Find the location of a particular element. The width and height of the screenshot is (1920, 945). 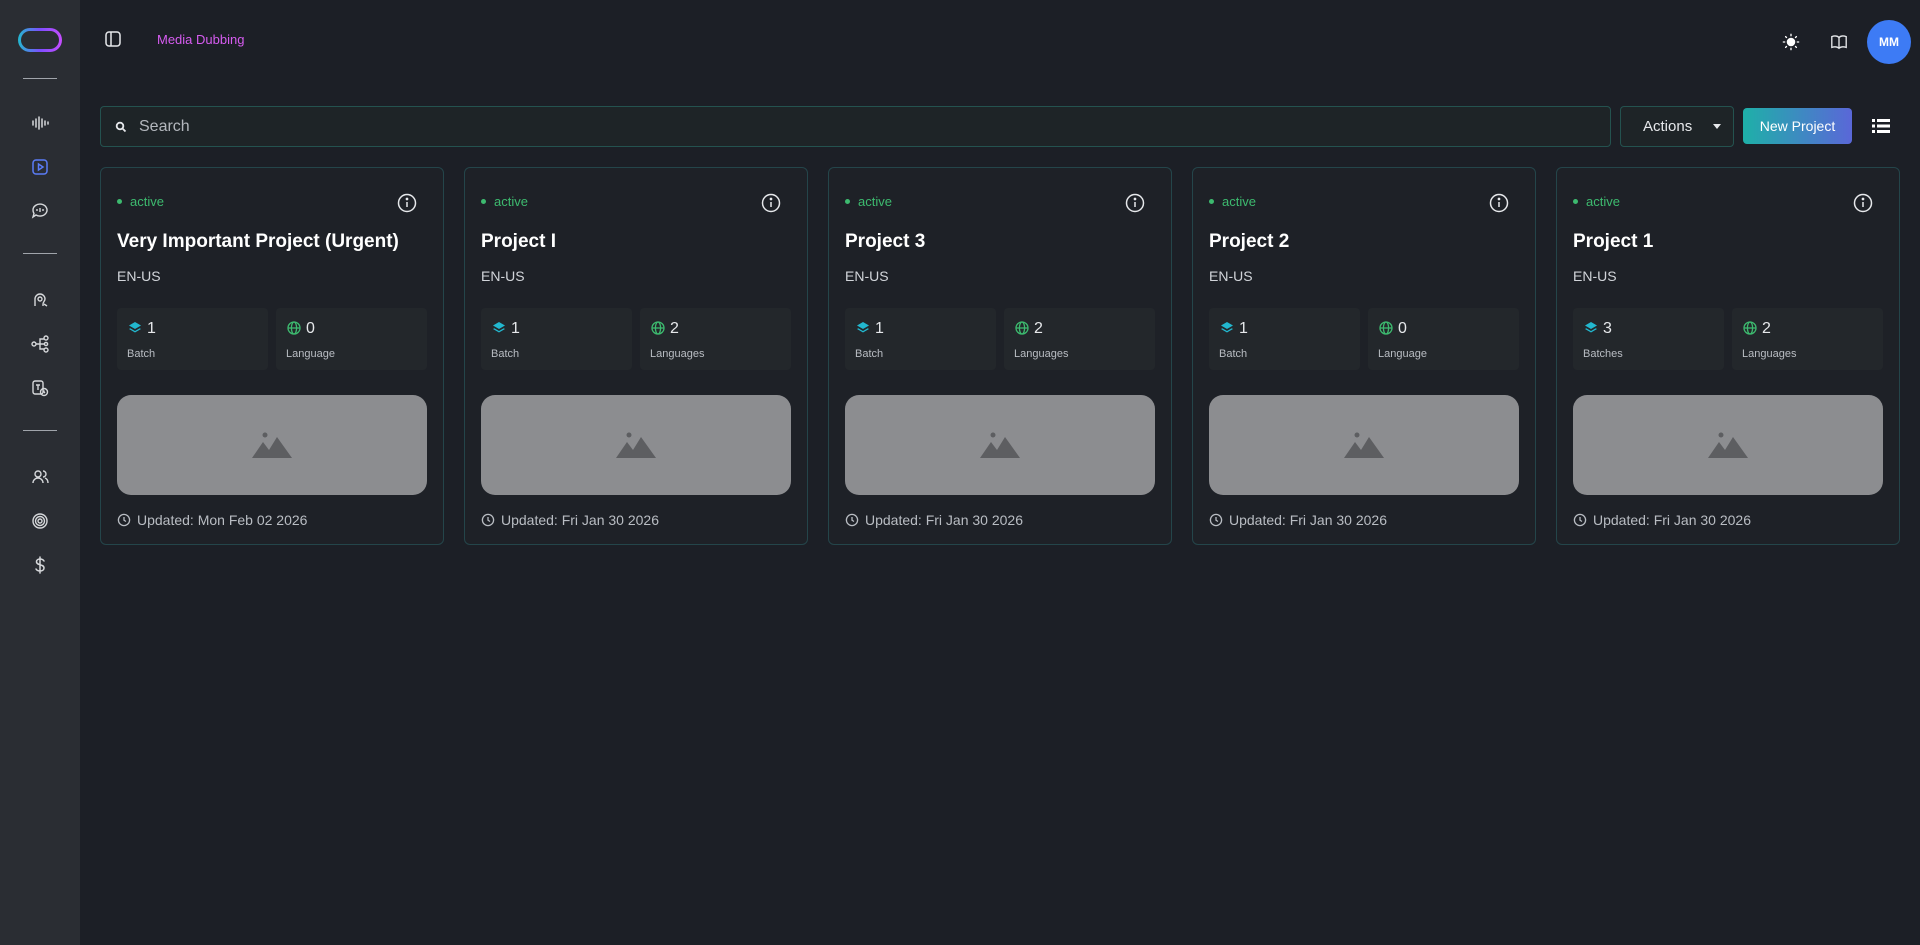

waveform-icon is located at coordinates (40, 123).